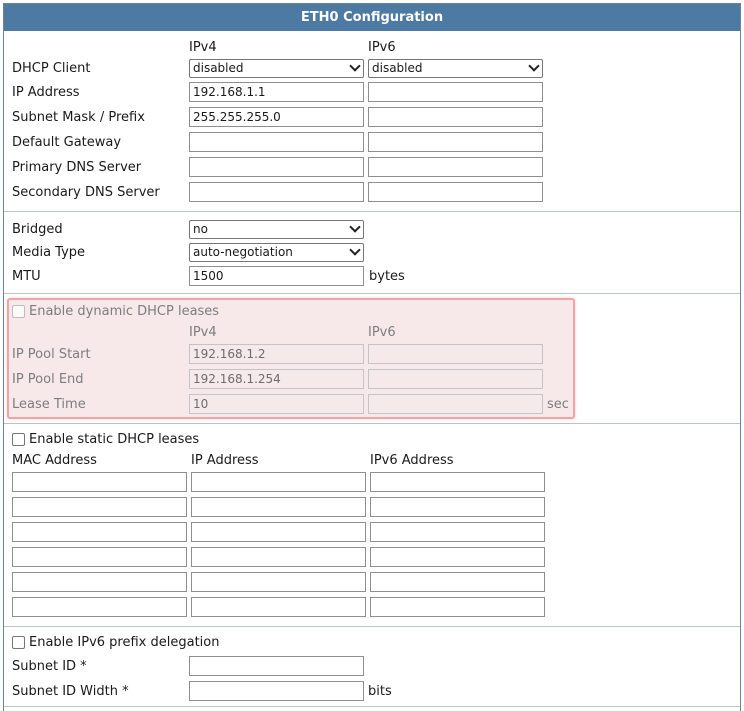 The width and height of the screenshot is (744, 711). I want to click on primary-dns-label: Primary DNS Server, so click(77, 167).